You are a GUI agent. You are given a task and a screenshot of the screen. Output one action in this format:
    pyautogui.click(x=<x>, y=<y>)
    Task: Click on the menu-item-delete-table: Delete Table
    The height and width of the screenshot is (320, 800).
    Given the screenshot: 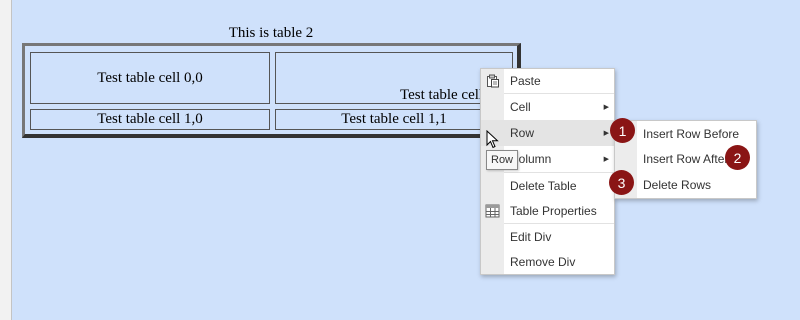 What is the action you would take?
    pyautogui.click(x=547, y=185)
    